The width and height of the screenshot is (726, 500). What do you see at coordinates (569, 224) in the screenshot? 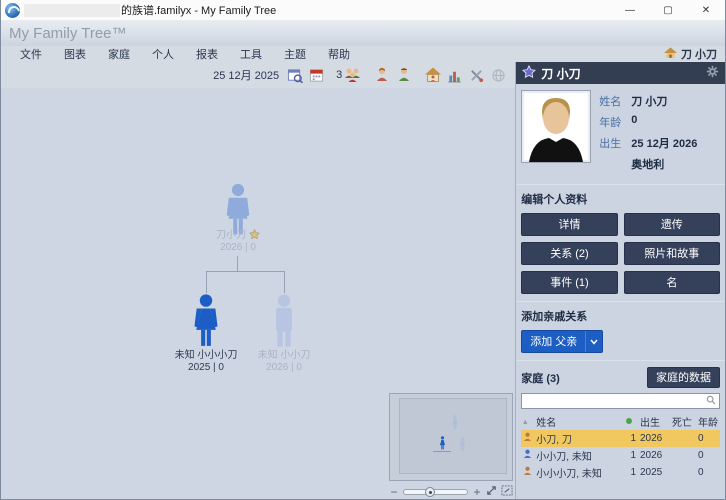
I see `details-button: 详情` at bounding box center [569, 224].